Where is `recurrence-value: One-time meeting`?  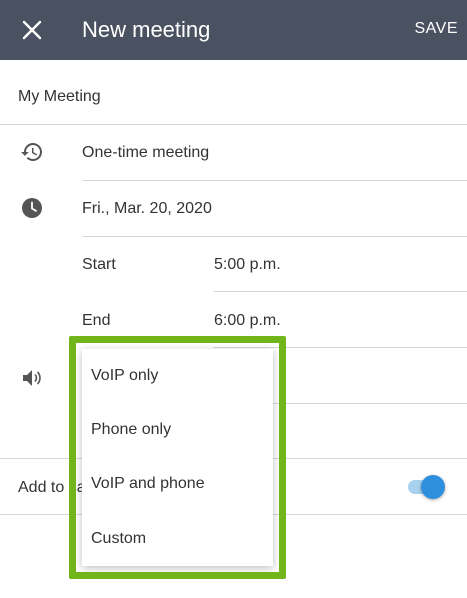 recurrence-value: One-time meeting is located at coordinates (145, 153).